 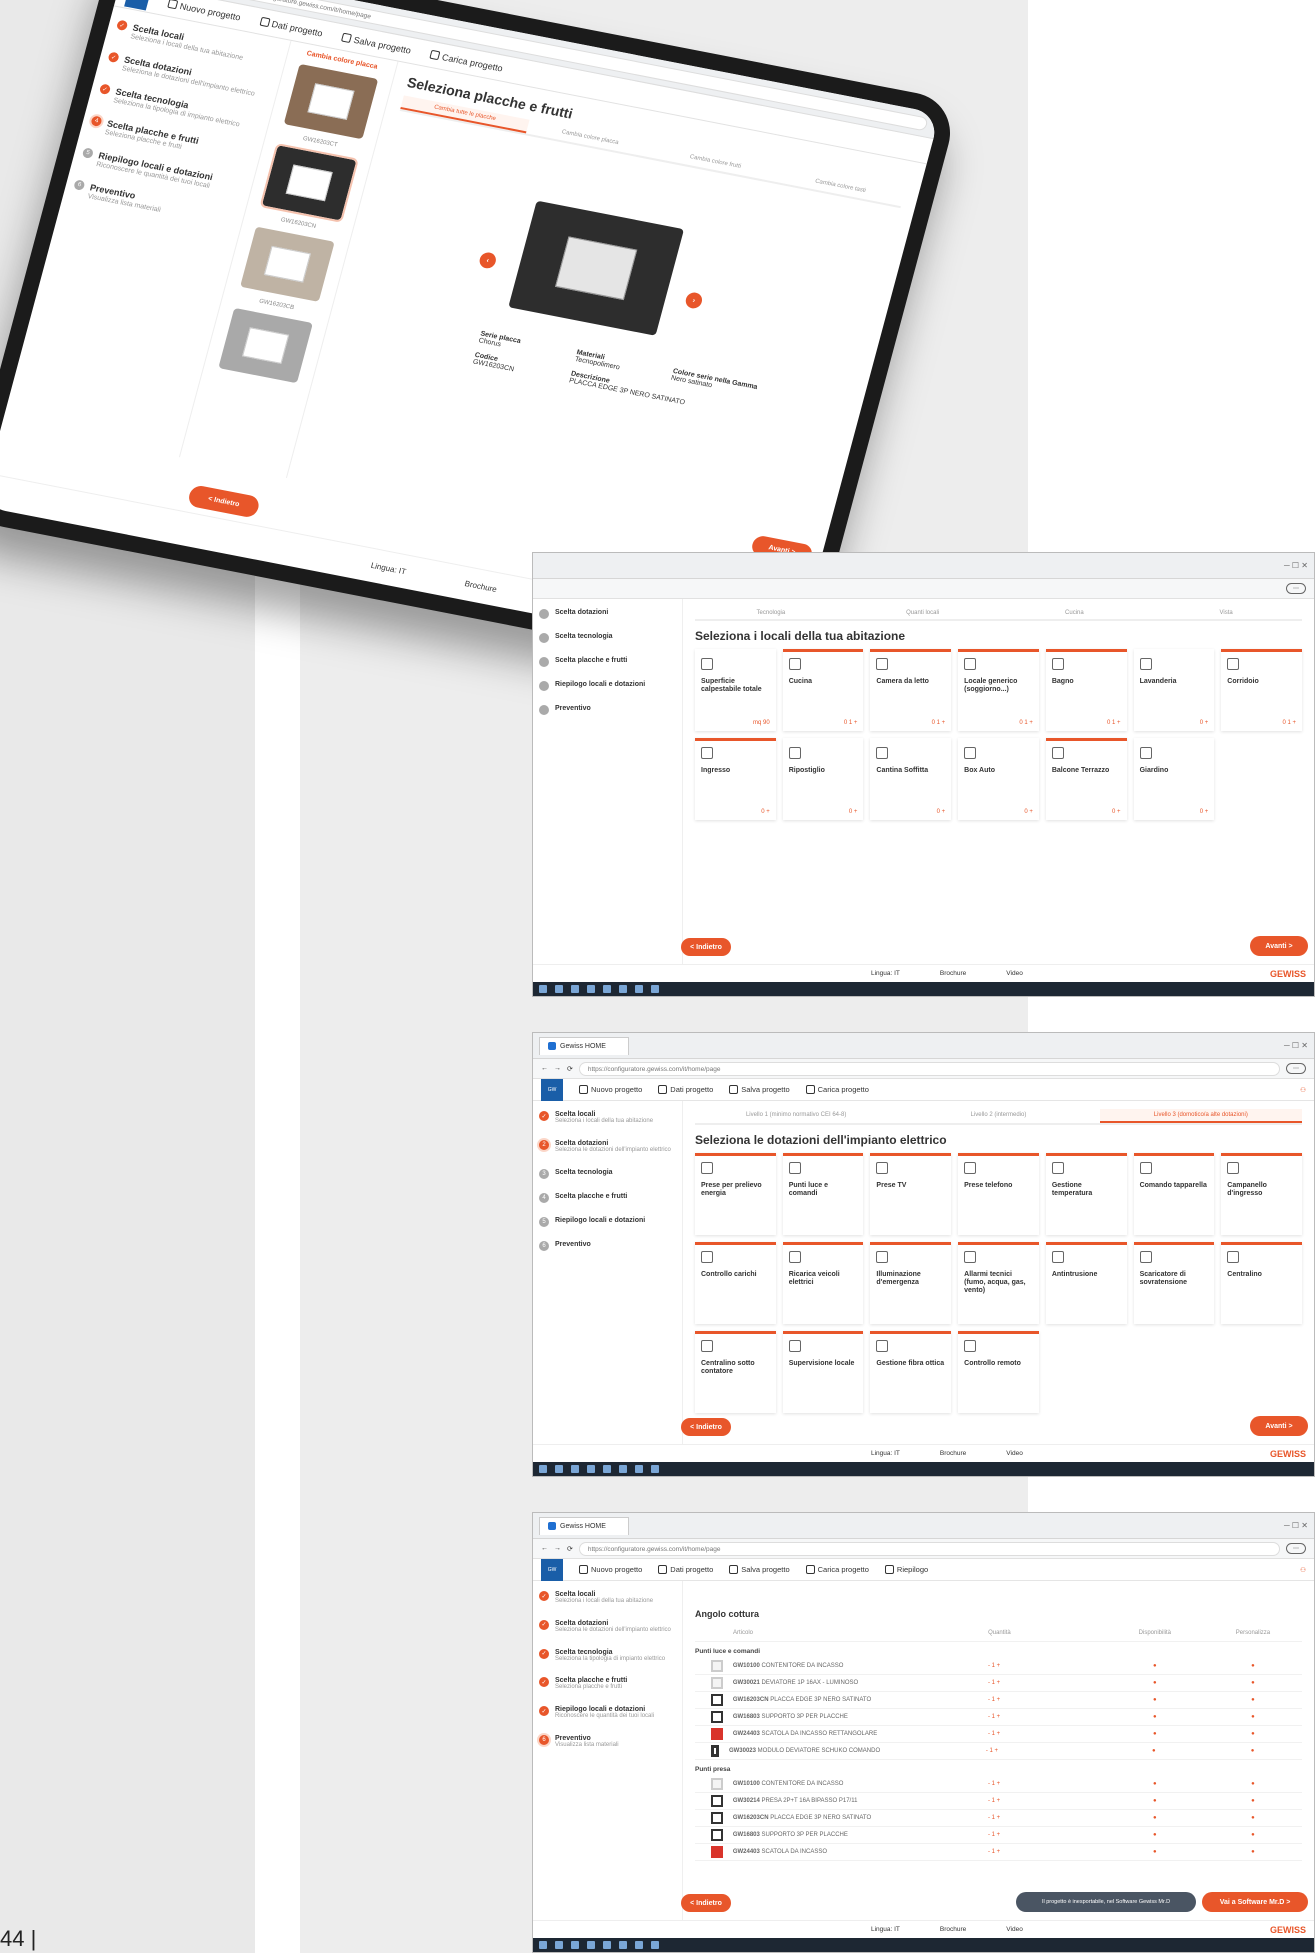 What do you see at coordinates (998, 1116) in the screenshot?
I see `level-step: Livello 2 (intermedio)` at bounding box center [998, 1116].